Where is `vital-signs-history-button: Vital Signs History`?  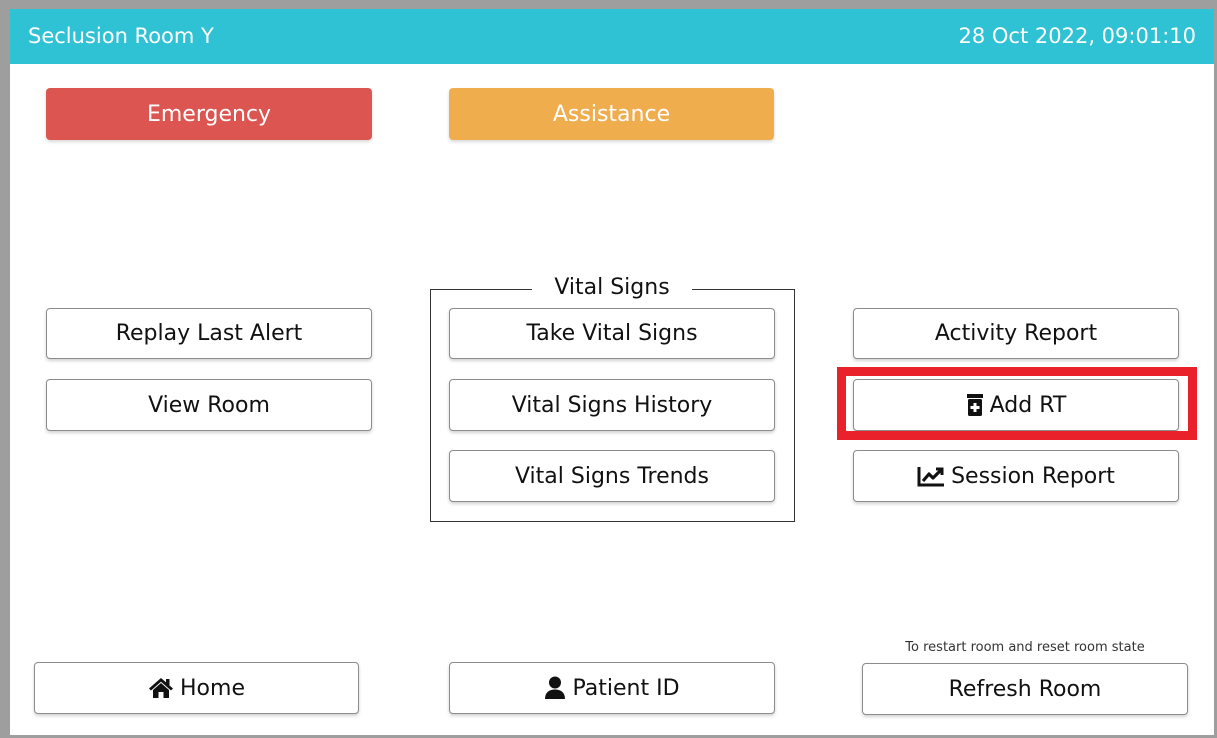 vital-signs-history-button: Vital Signs History is located at coordinates (612, 405).